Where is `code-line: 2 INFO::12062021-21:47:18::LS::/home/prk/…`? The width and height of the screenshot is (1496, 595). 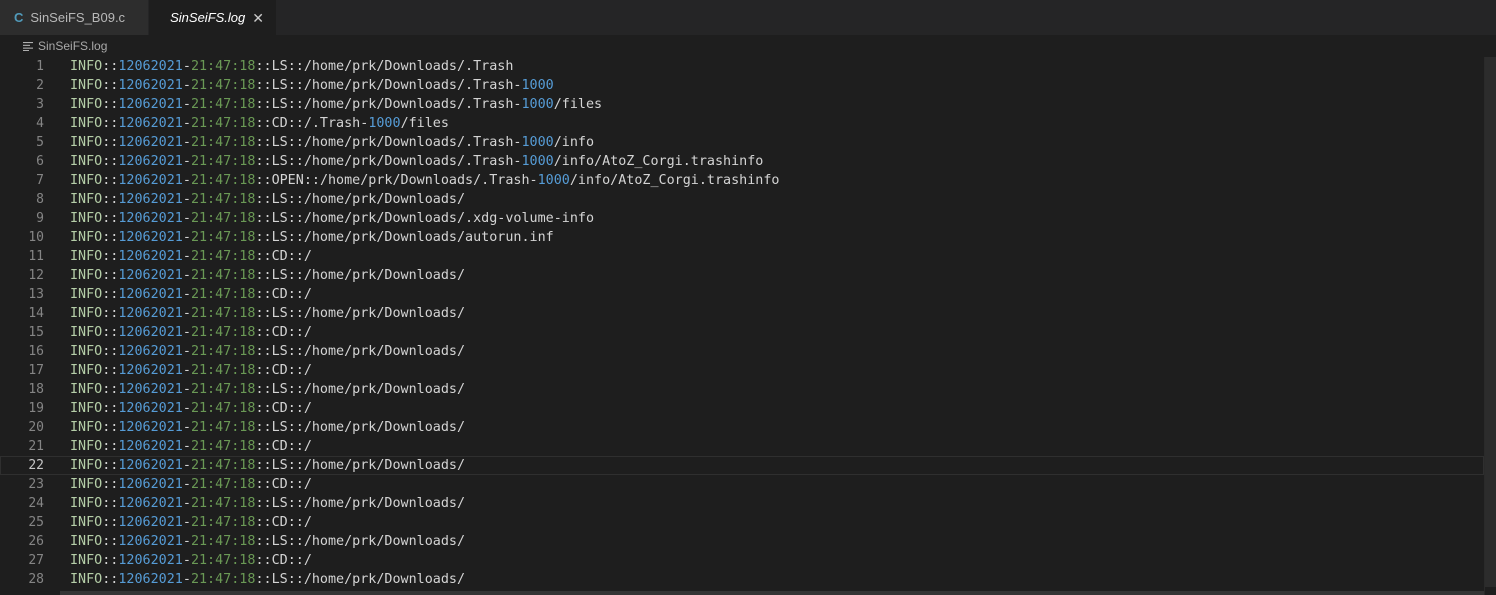 code-line: 2 INFO::12062021-21:47:18::LS::/home/prk/… is located at coordinates (742, 85).